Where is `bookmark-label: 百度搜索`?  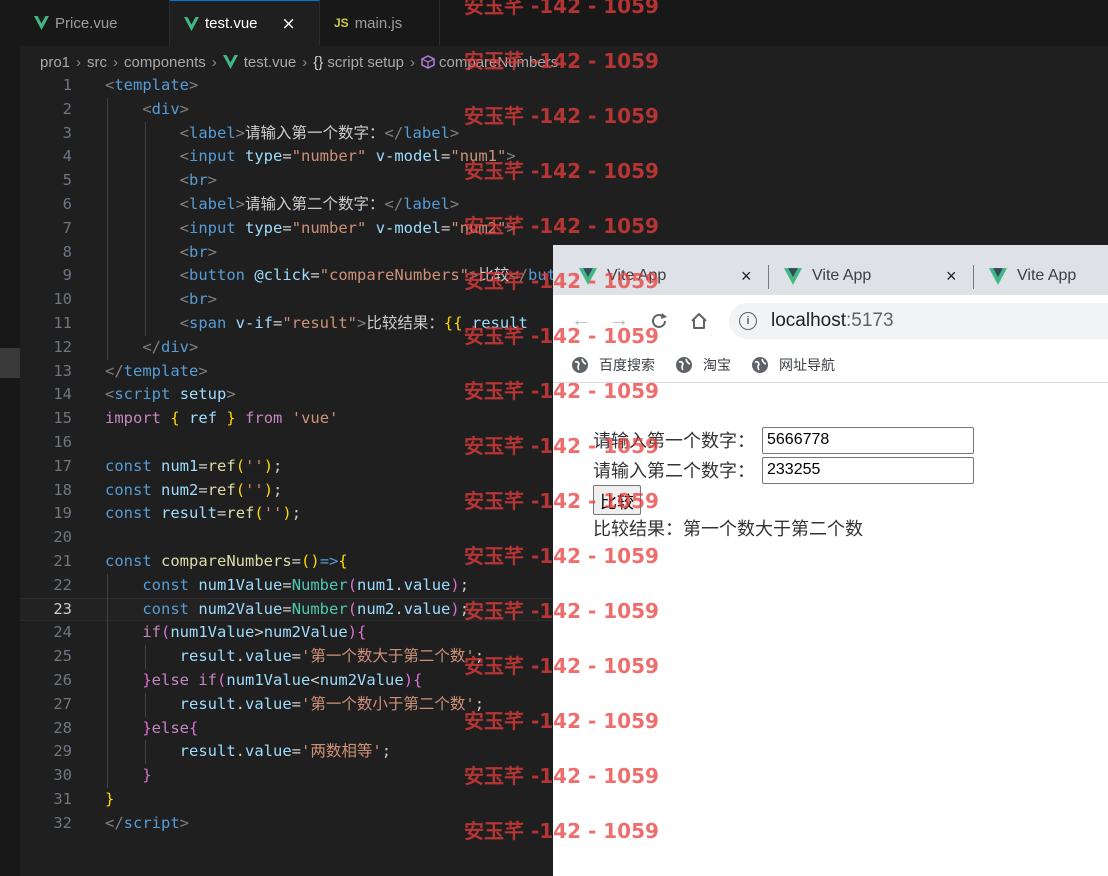 bookmark-label: 百度搜索 is located at coordinates (627, 364).